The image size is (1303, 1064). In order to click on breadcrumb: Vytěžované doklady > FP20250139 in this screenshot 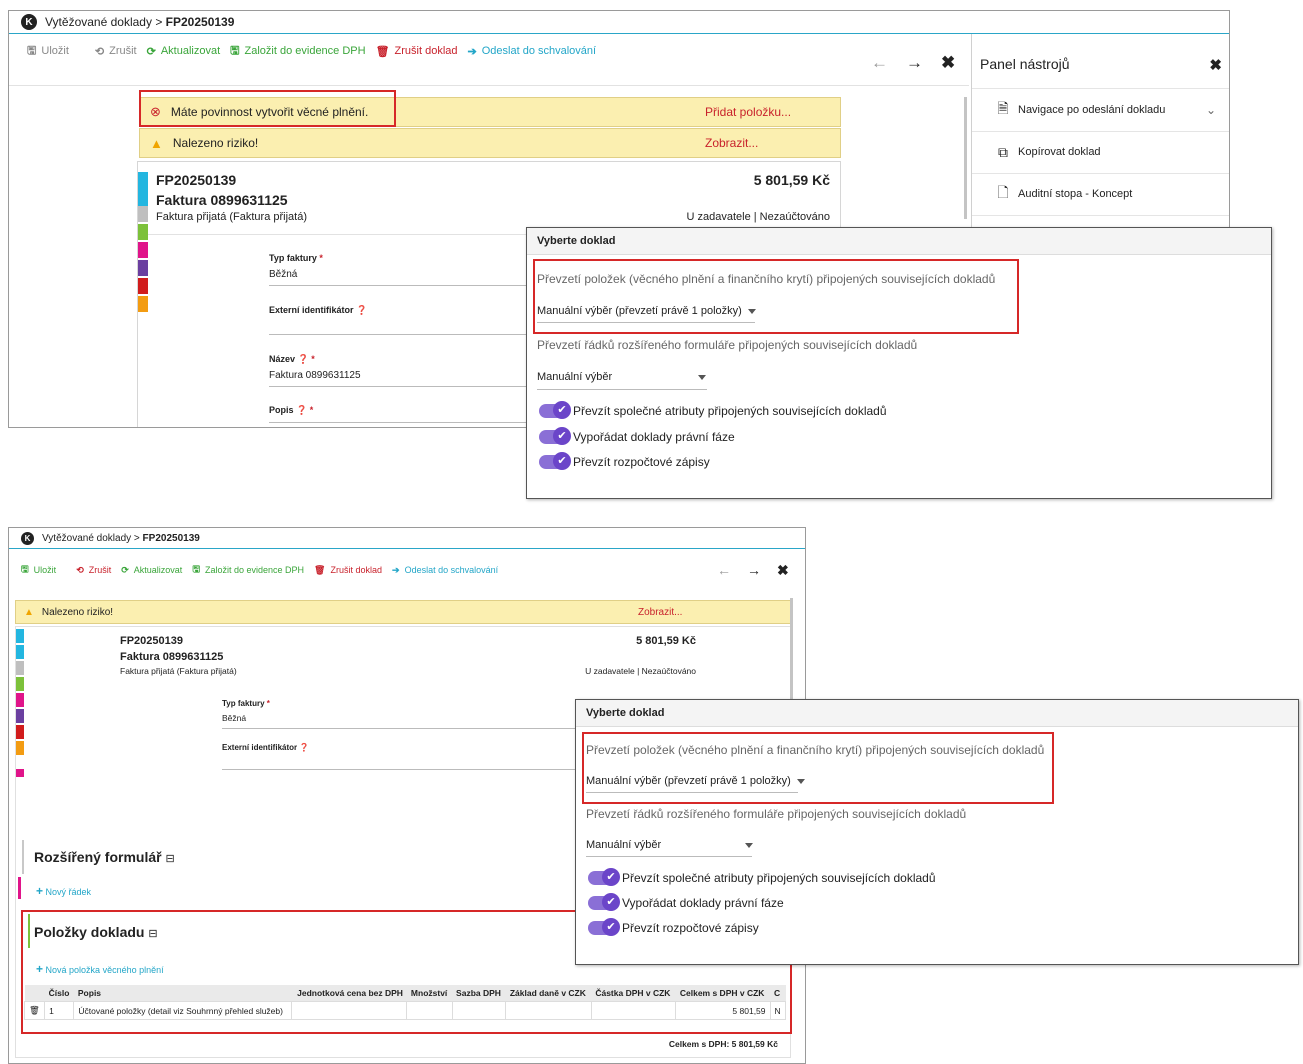, I will do `click(121, 538)`.